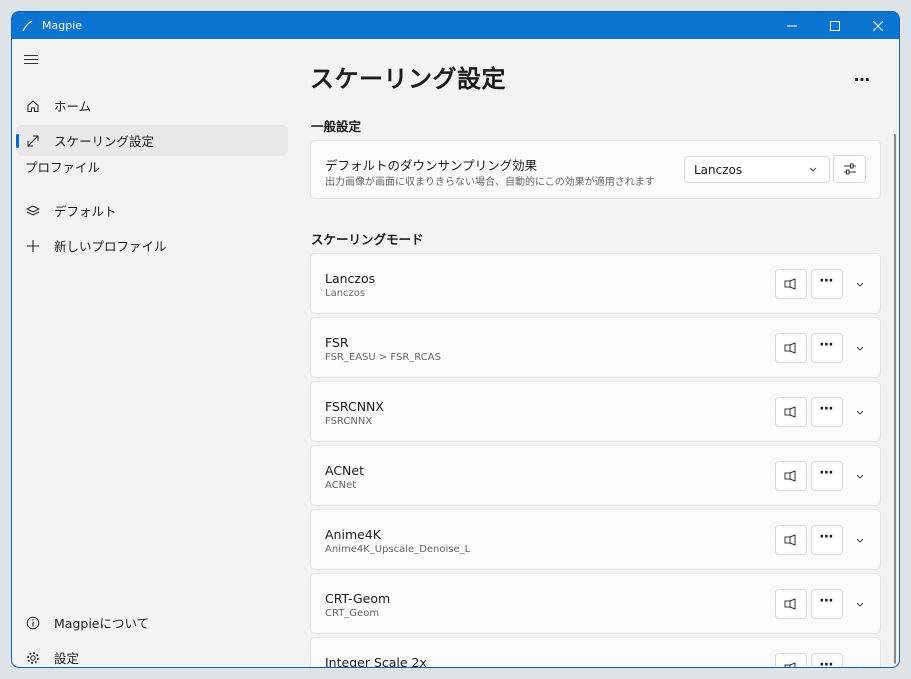 The width and height of the screenshot is (911, 679). Describe the element at coordinates (718, 169) in the screenshot. I see `dropdown-selected-value: Lanczos` at that location.